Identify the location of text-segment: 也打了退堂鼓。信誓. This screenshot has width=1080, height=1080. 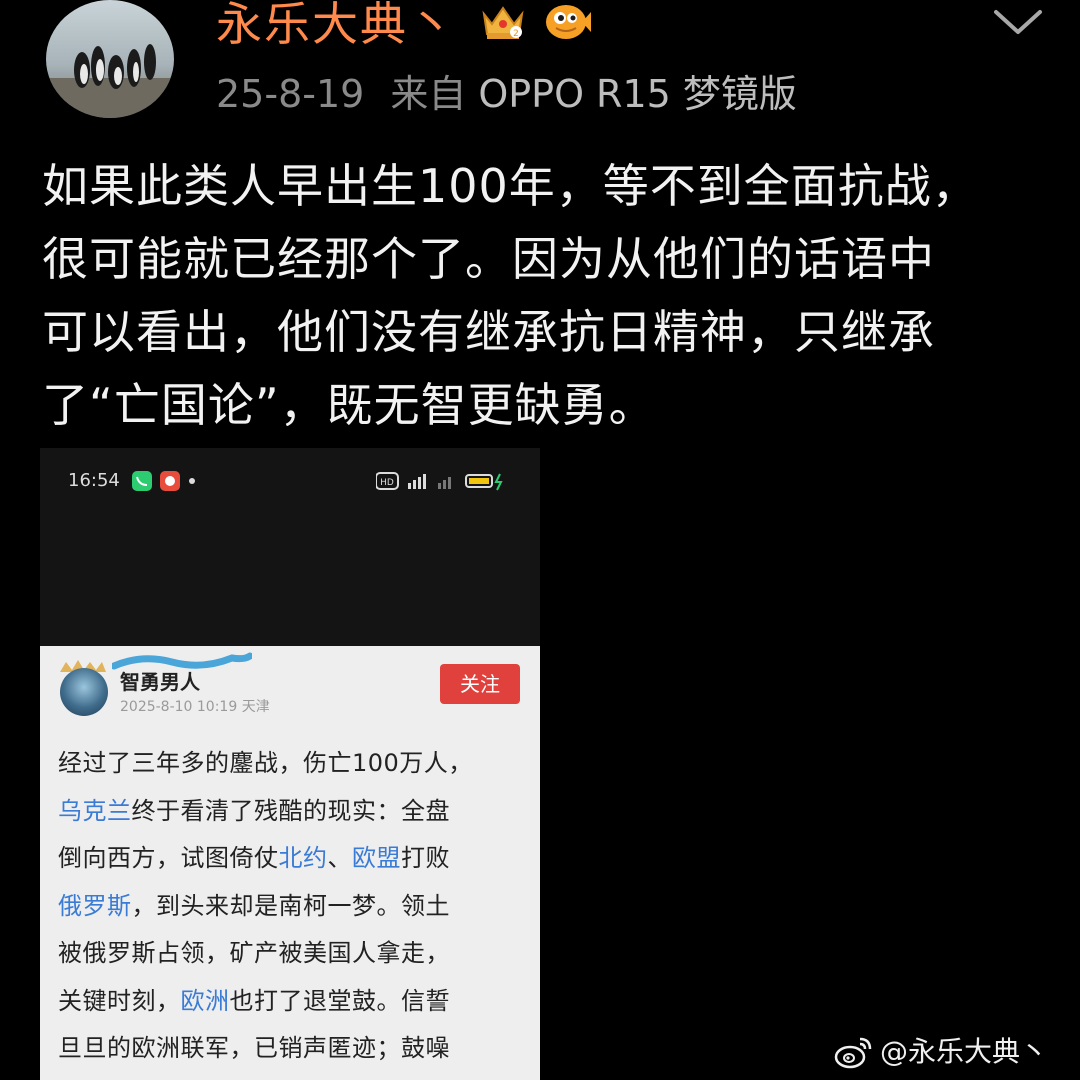
(339, 1000).